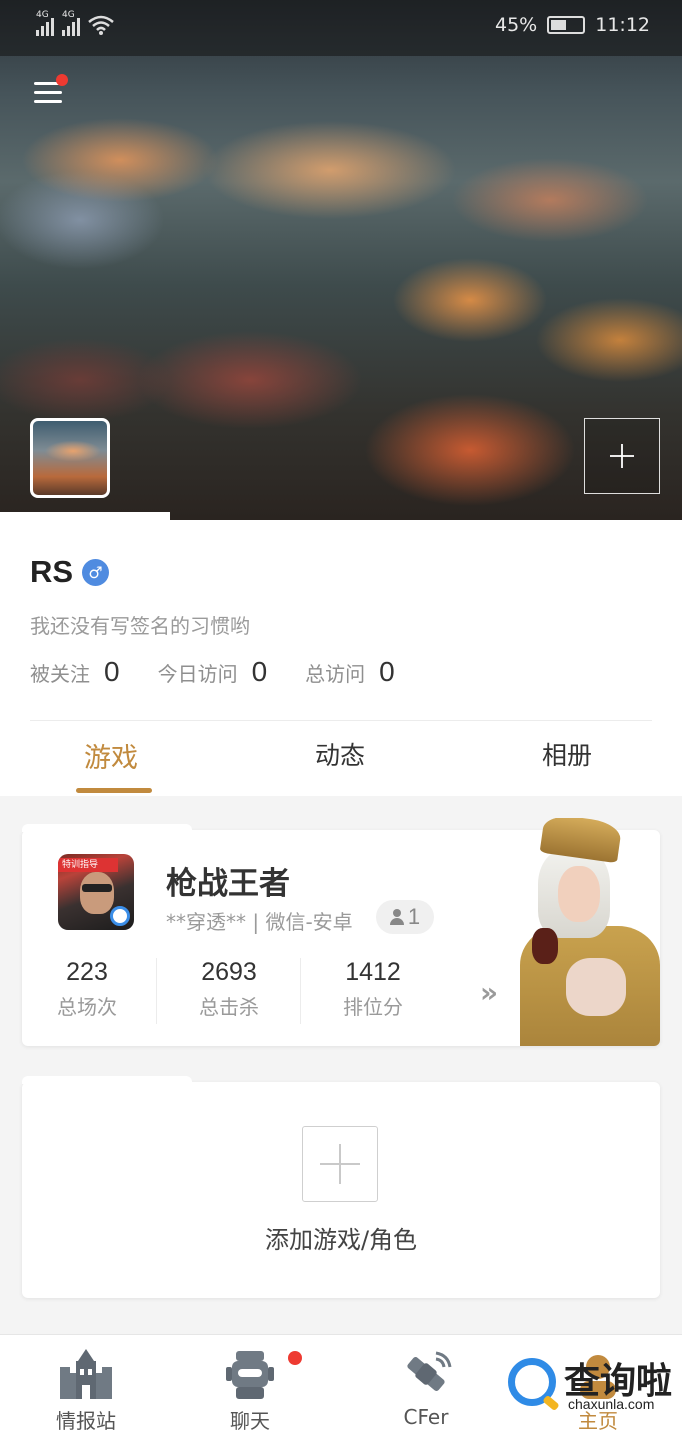 The image size is (682, 1438). I want to click on menu-button, so click(50, 91).